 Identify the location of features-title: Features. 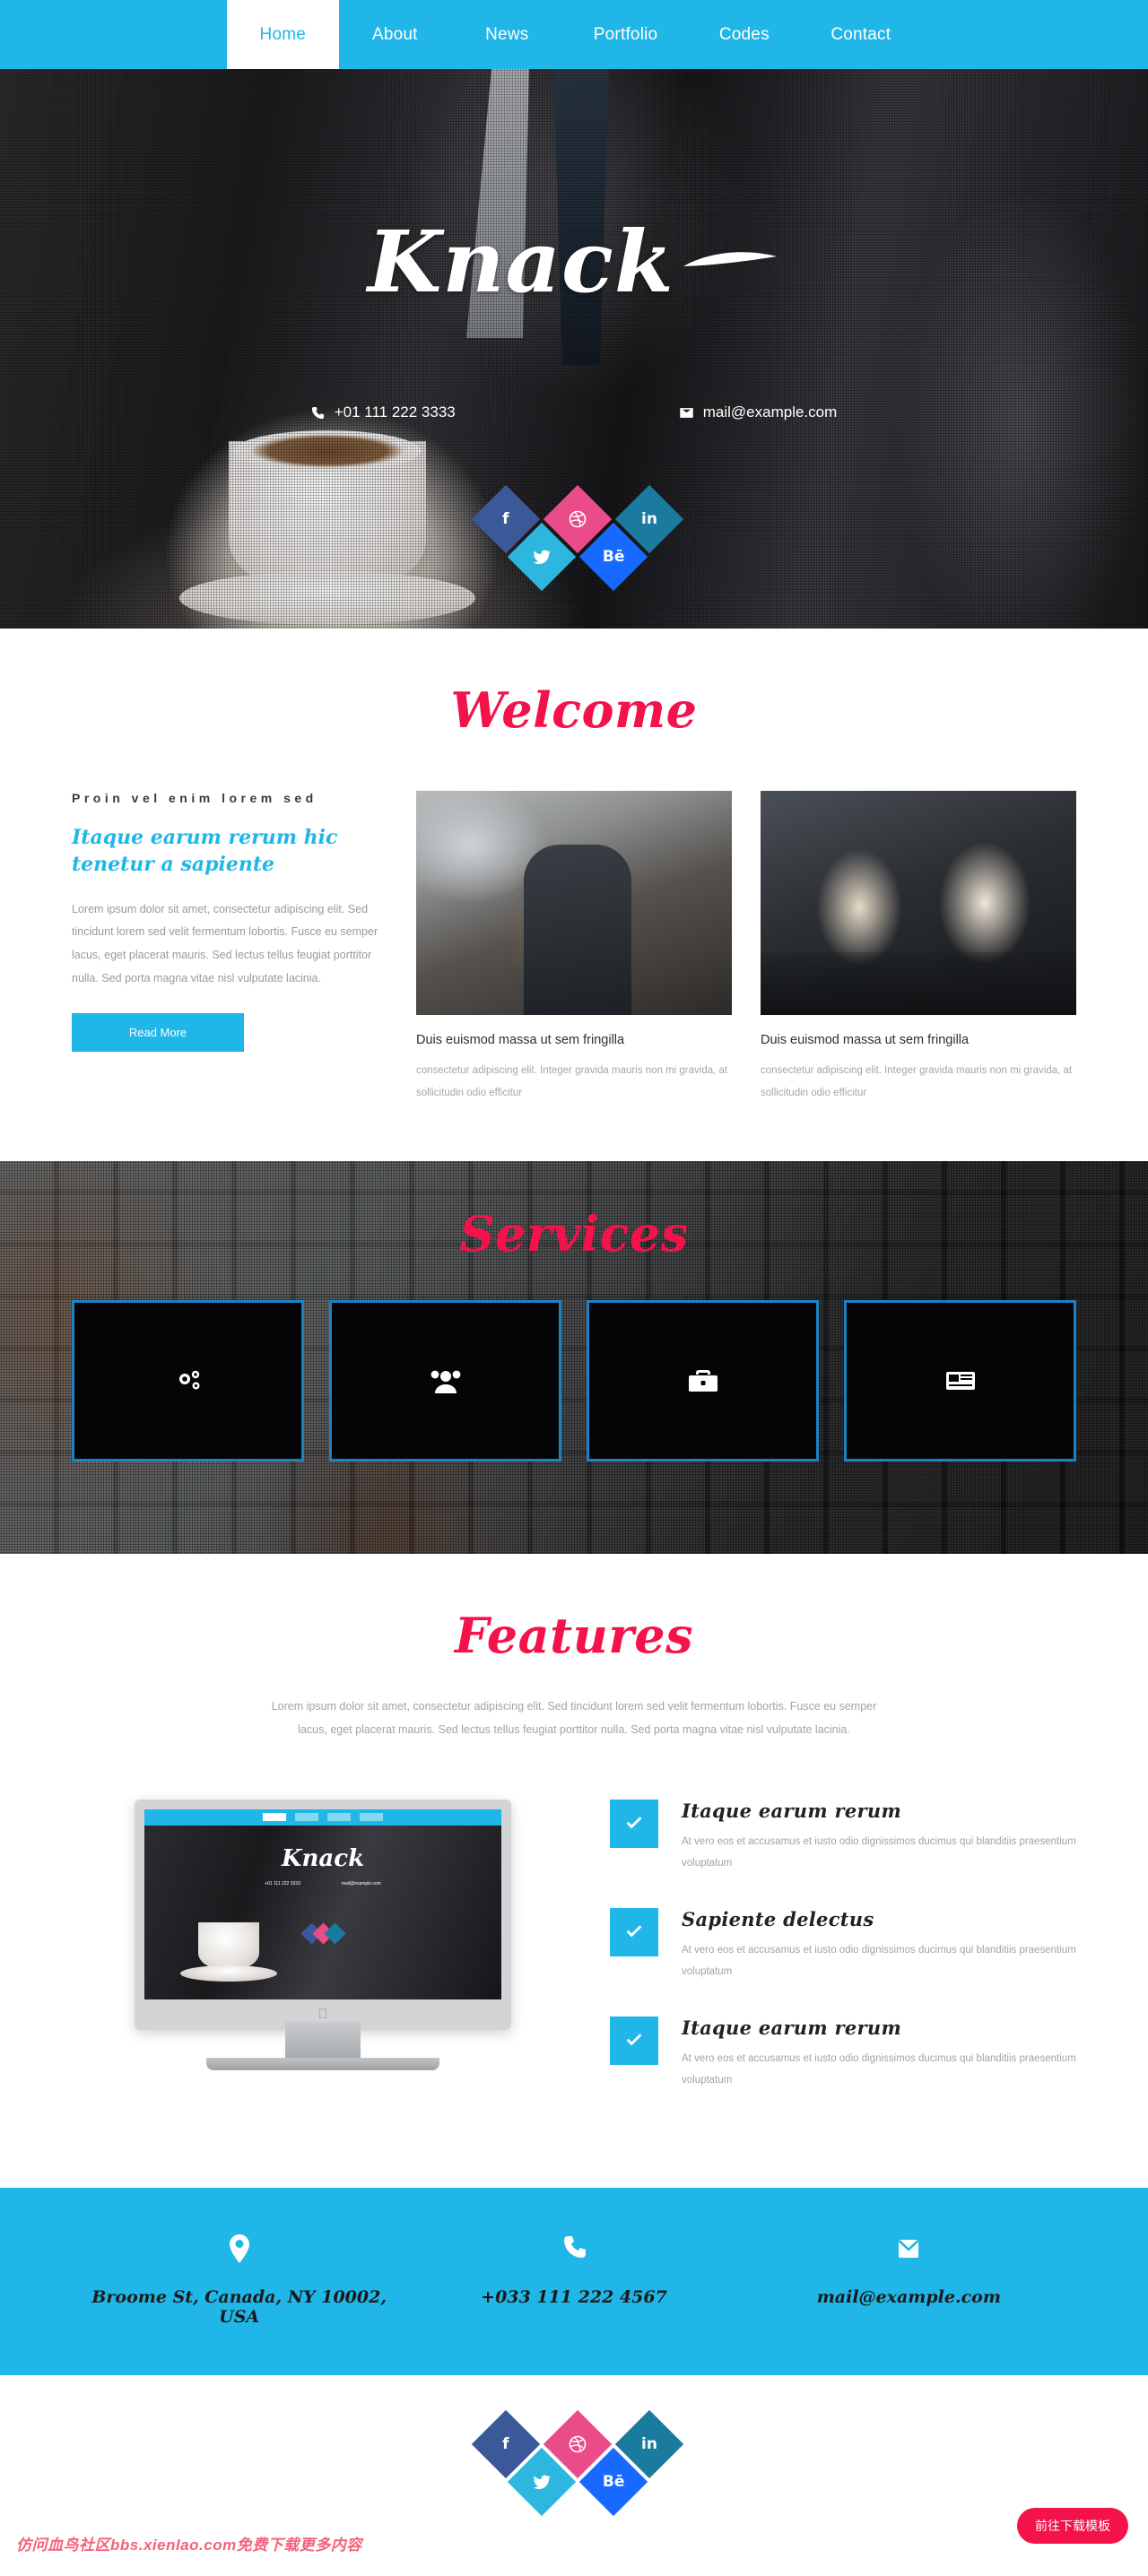
(574, 1635).